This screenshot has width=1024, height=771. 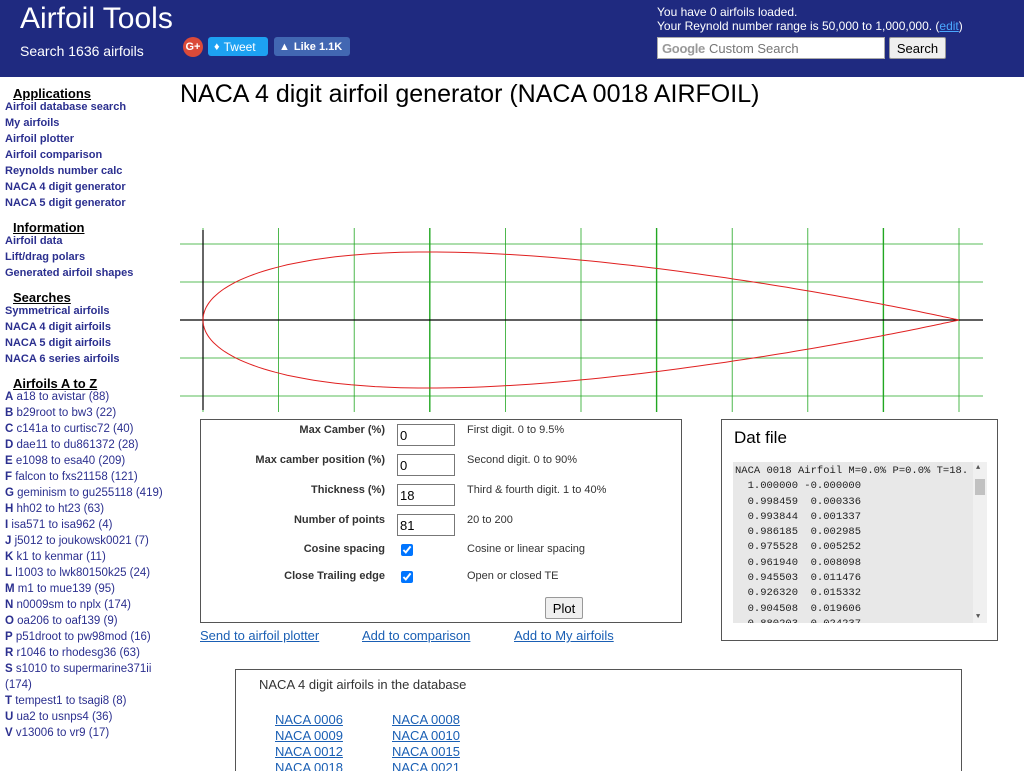 I want to click on tweet-button: ♦ Tweet, so click(x=238, y=46).